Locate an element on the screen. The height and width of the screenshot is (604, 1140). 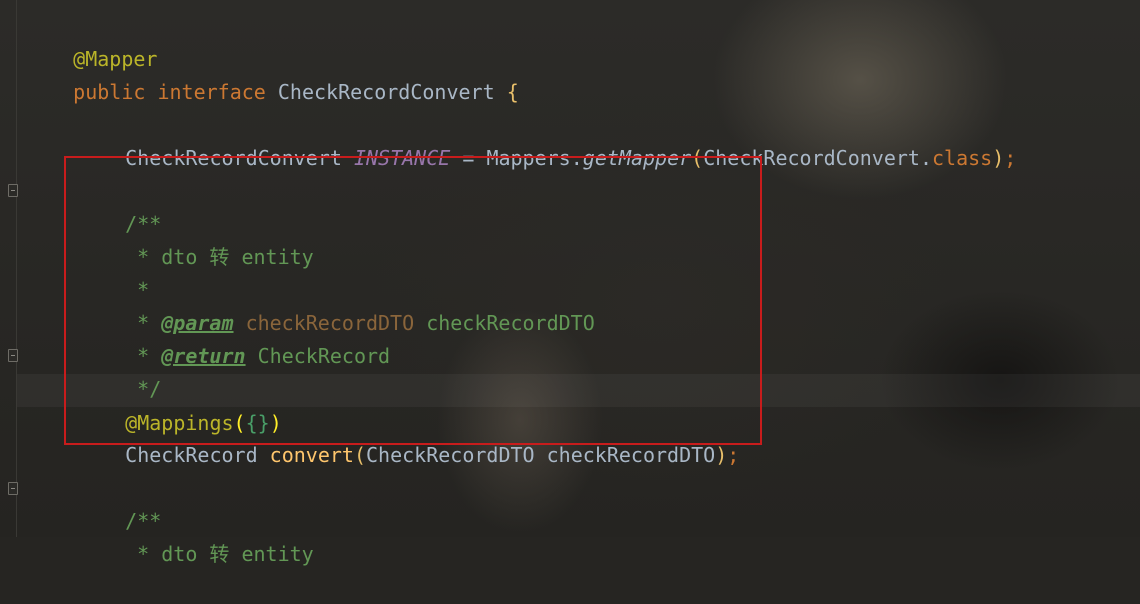
parameter-type: CheckRecordDTO is located at coordinates (450, 455).